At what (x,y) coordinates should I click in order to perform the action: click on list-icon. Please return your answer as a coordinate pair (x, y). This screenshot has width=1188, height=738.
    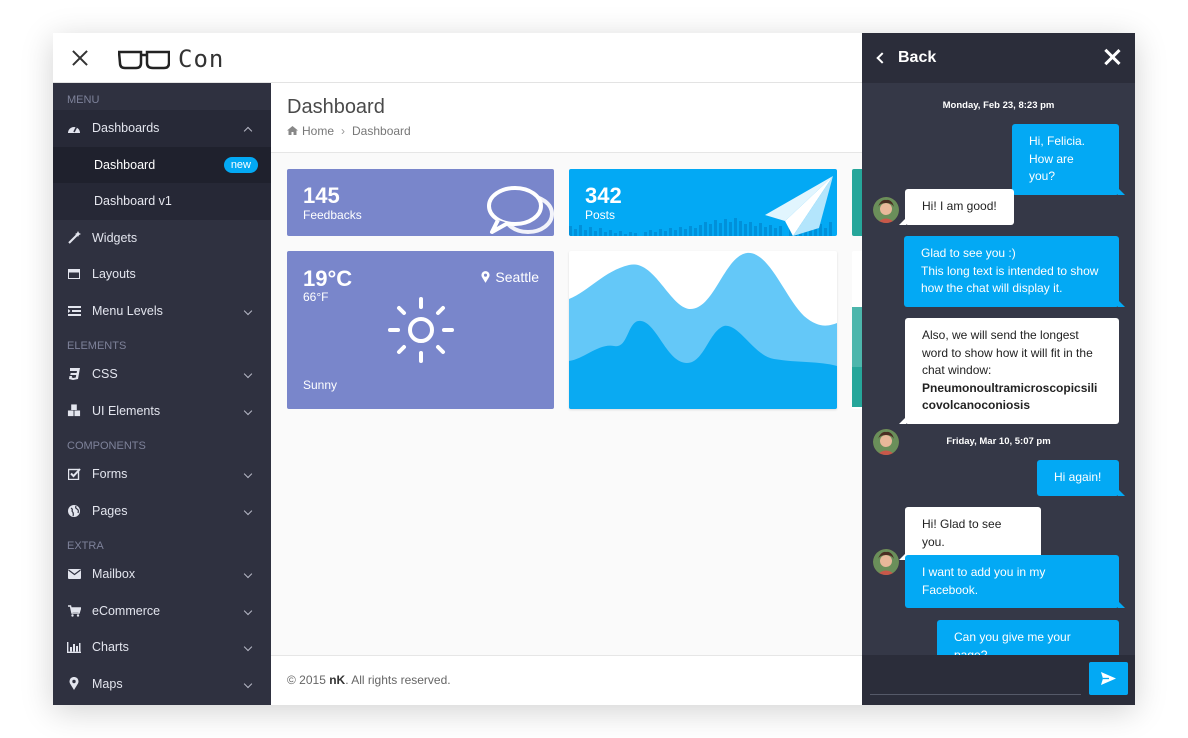
    Looking at the image, I should click on (74, 311).